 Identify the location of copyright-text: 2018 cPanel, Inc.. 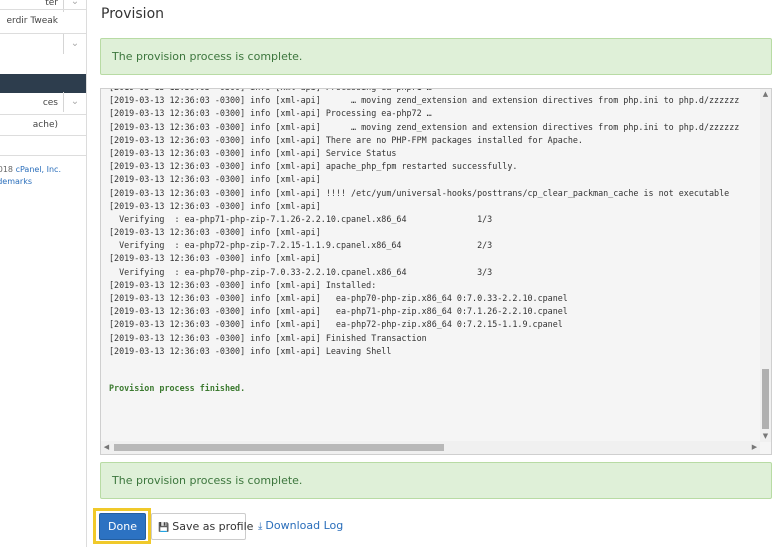
(30, 170).